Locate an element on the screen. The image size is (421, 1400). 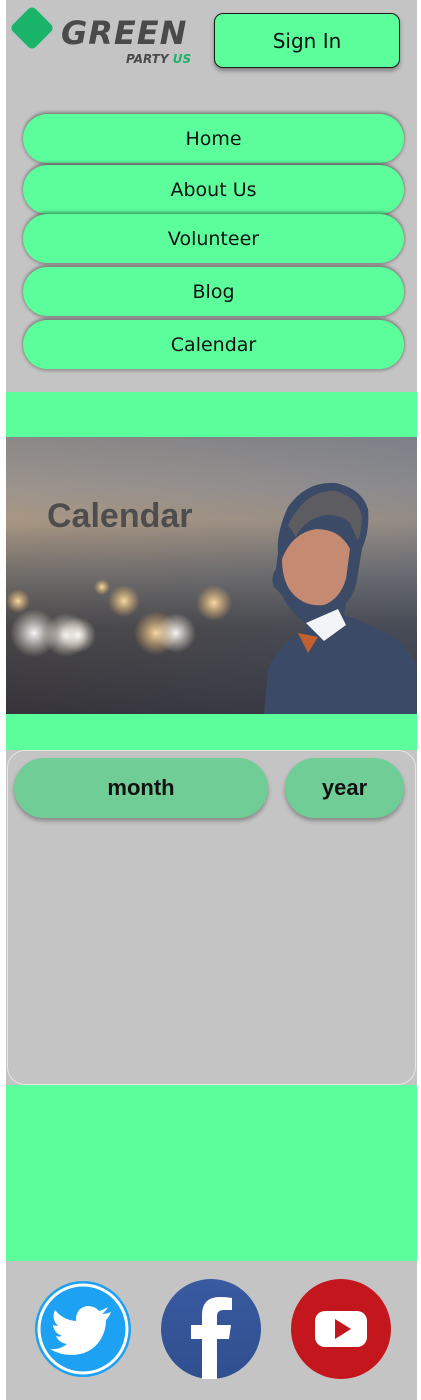
logo-wordmark: GREEN is located at coordinates (124, 33).